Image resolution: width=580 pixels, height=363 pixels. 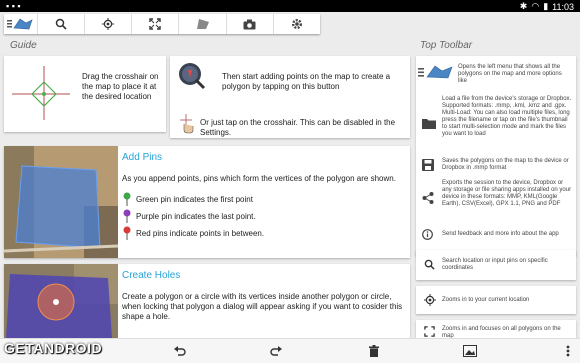 What do you see at coordinates (523, 6) in the screenshot?
I see `bluetooth-icon: ✱` at bounding box center [523, 6].